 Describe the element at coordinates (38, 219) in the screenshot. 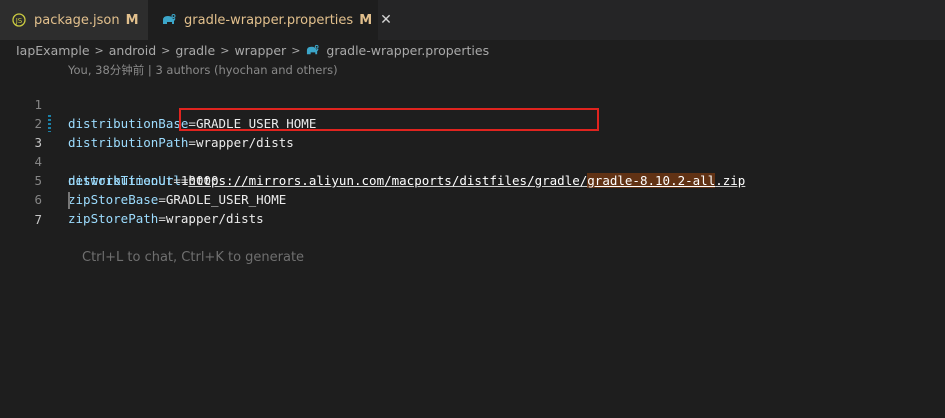

I see `line-number: 7` at that location.